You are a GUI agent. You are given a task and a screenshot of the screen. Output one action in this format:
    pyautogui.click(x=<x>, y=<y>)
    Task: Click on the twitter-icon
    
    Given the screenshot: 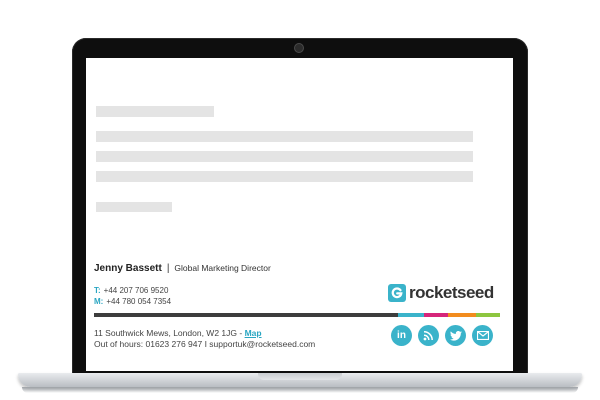 What is the action you would take?
    pyautogui.click(x=455, y=335)
    